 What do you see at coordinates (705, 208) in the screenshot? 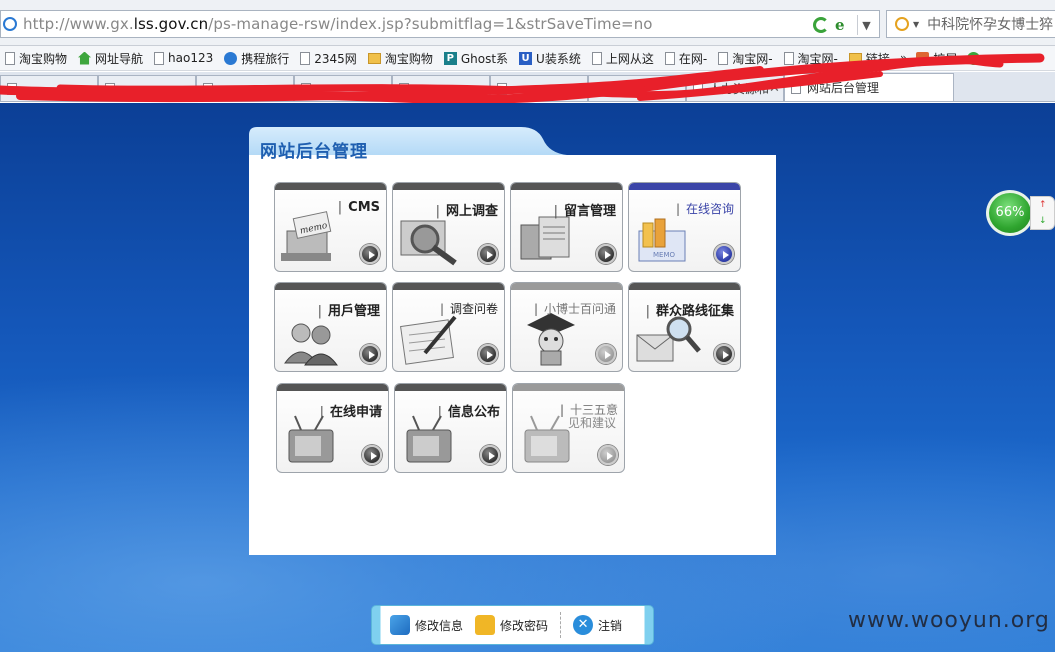
I see `tile-label: 在线咨询` at bounding box center [705, 208].